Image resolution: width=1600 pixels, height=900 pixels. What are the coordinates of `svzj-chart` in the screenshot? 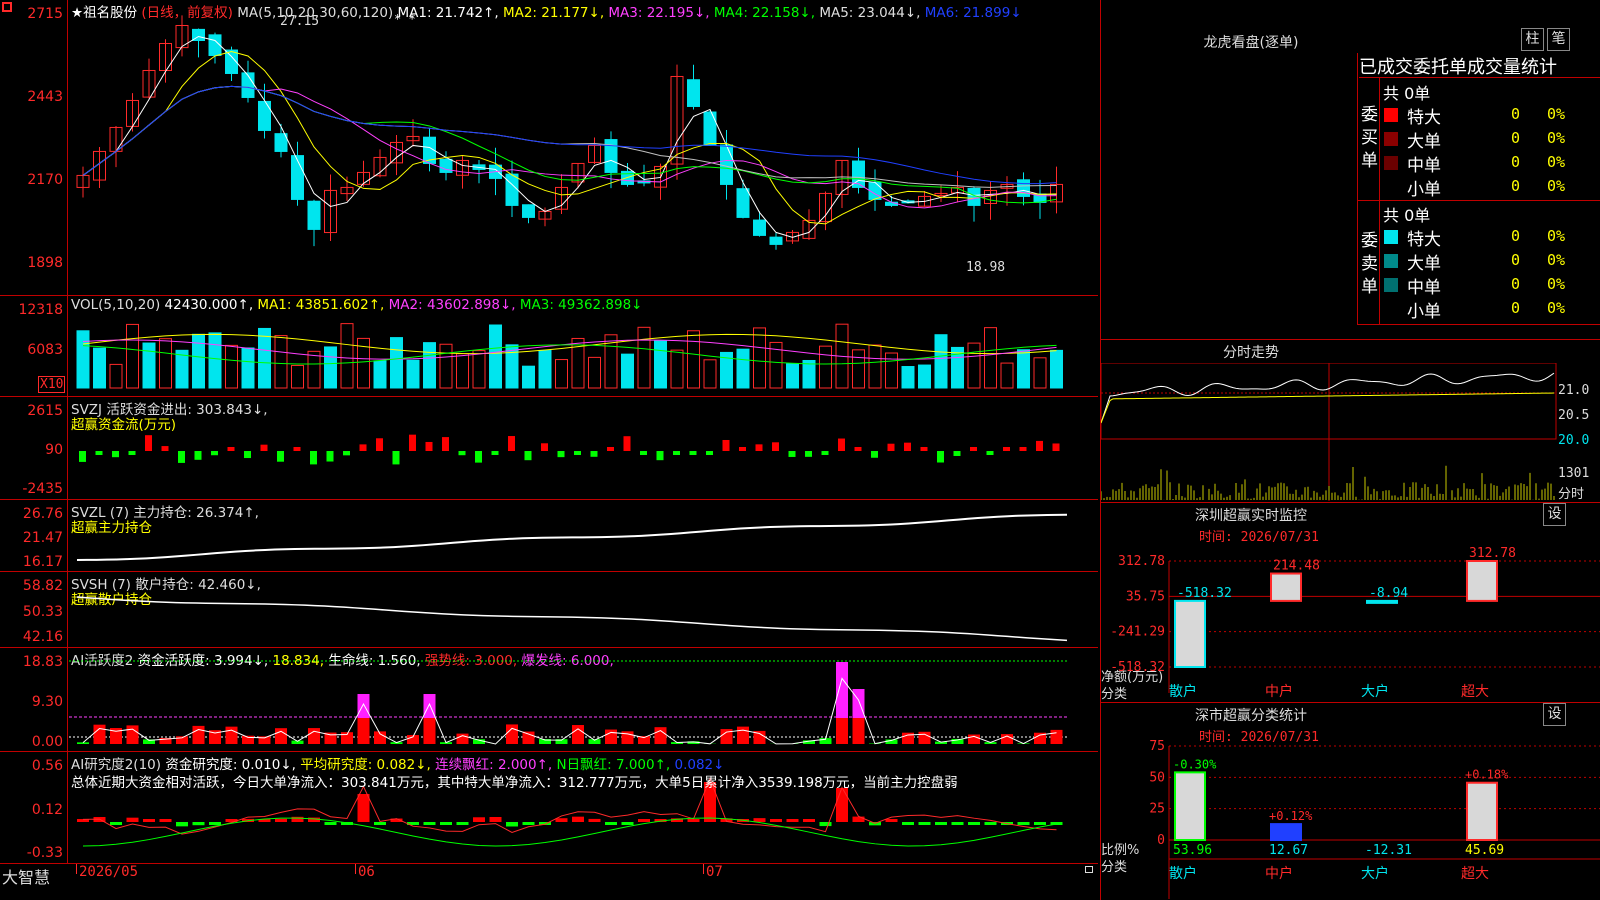 It's located at (583, 448).